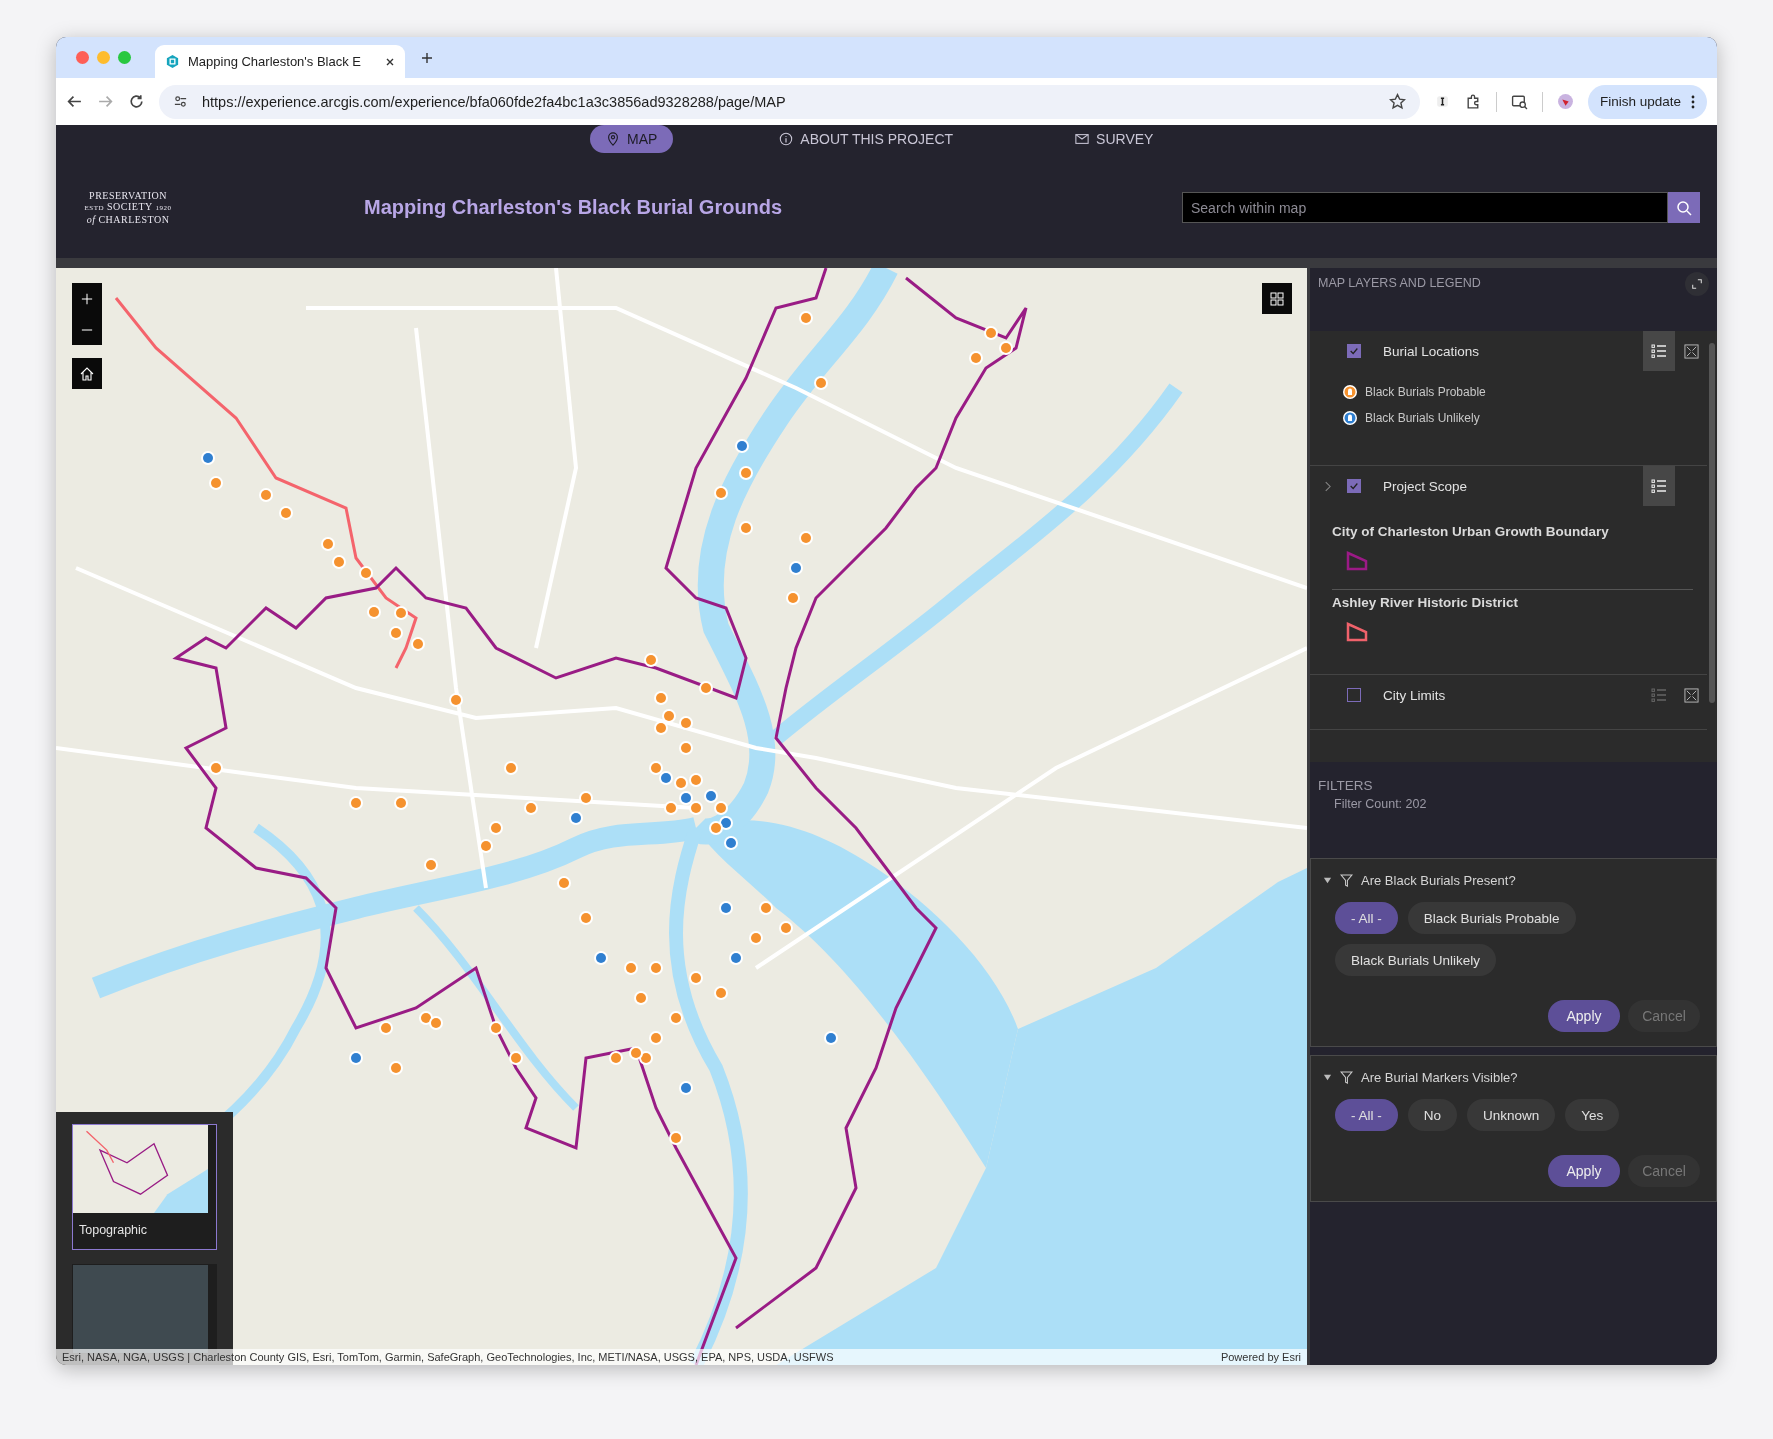  Describe the element at coordinates (1426, 602) in the screenshot. I see `sublayer-title: Ashley River Historic District` at that location.